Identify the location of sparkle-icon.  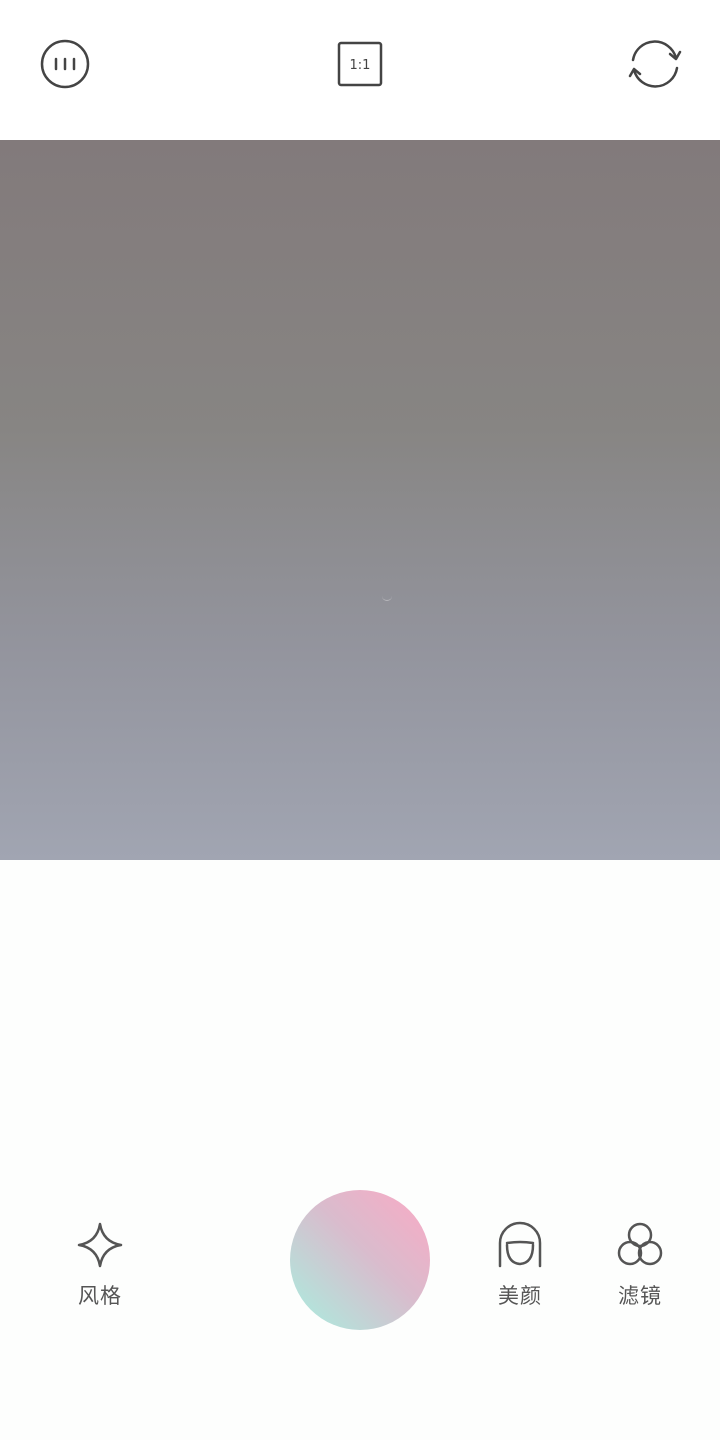
(100, 1245).